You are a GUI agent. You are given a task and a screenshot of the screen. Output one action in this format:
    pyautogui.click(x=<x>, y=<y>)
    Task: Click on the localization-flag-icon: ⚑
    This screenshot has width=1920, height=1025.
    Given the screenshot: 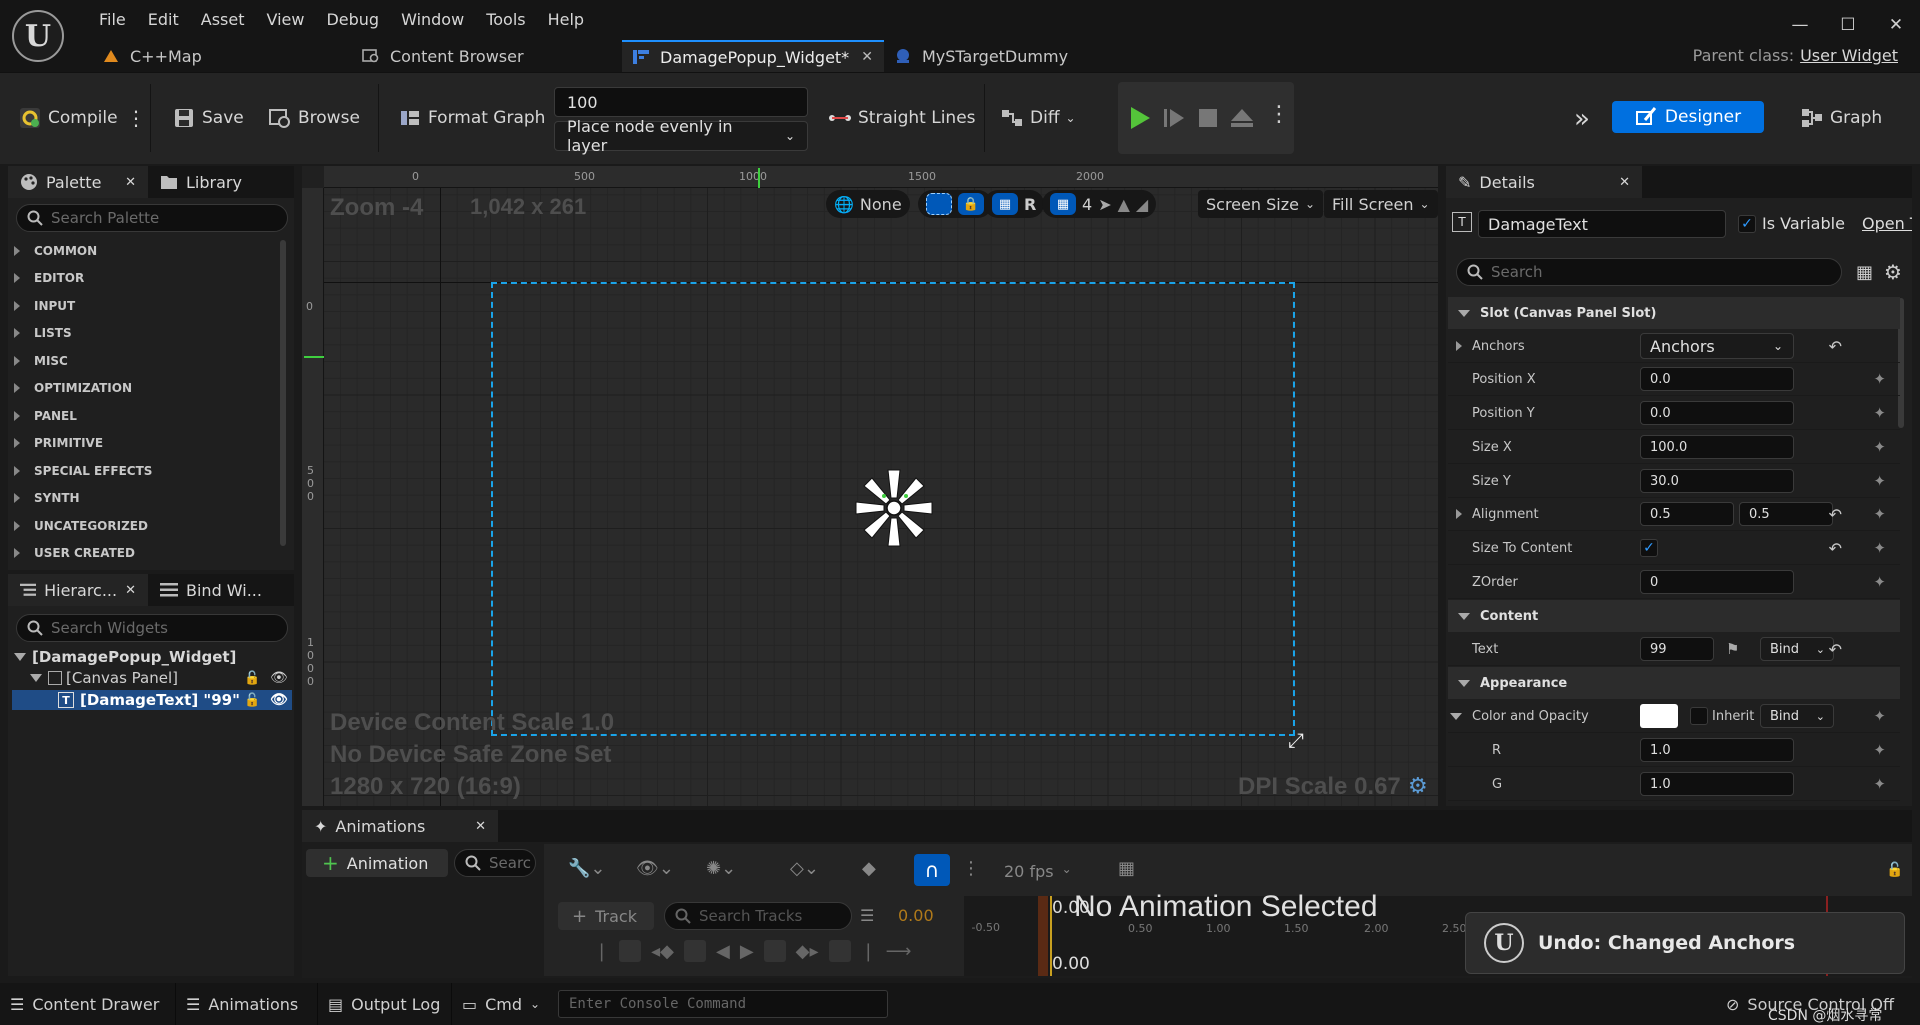 What is the action you would take?
    pyautogui.click(x=1732, y=649)
    